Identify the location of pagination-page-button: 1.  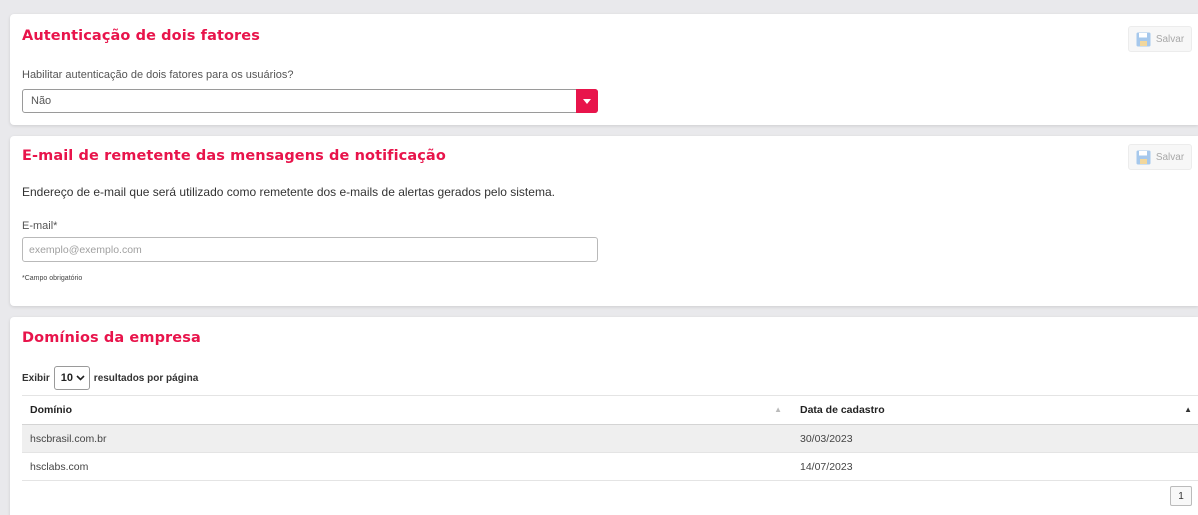
(1181, 496).